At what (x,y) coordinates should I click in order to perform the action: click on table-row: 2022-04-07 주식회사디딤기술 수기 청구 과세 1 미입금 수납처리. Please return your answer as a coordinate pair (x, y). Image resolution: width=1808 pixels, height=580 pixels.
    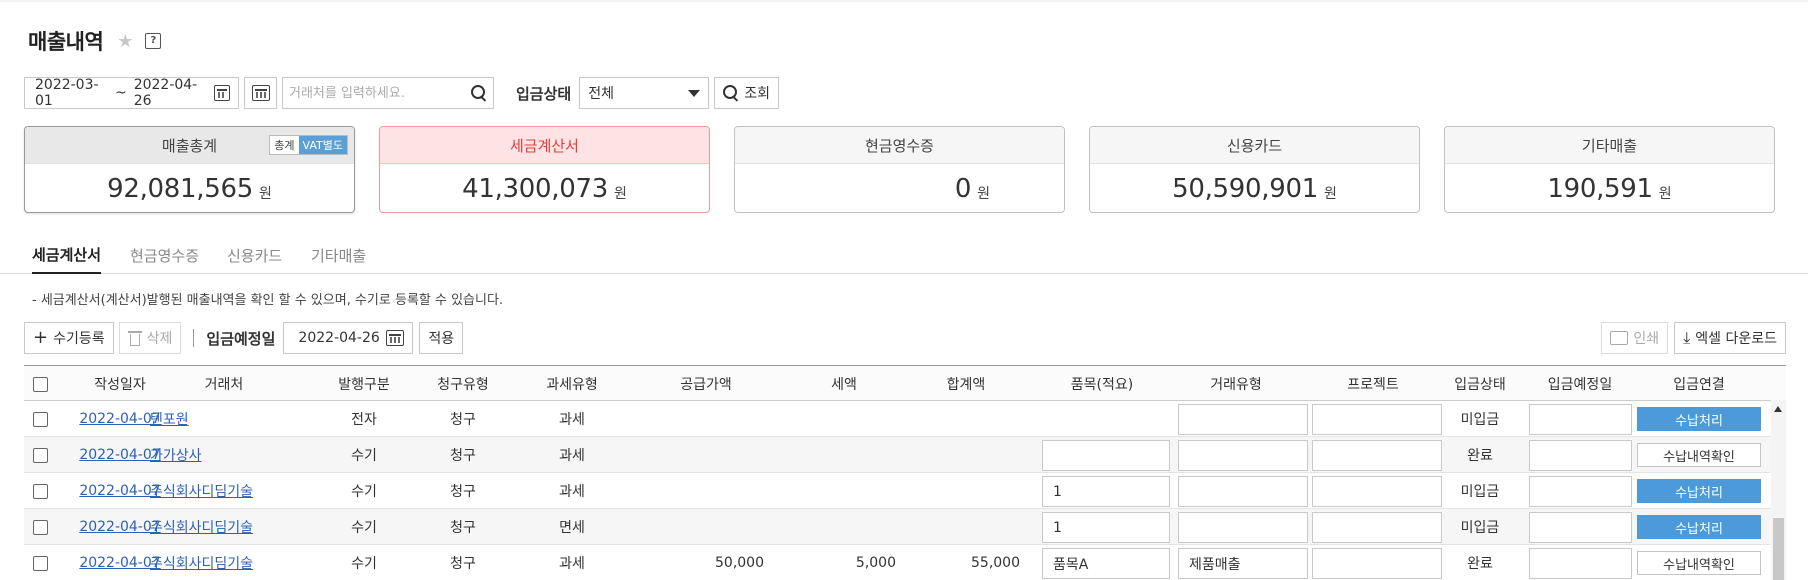
    Looking at the image, I should click on (905, 491).